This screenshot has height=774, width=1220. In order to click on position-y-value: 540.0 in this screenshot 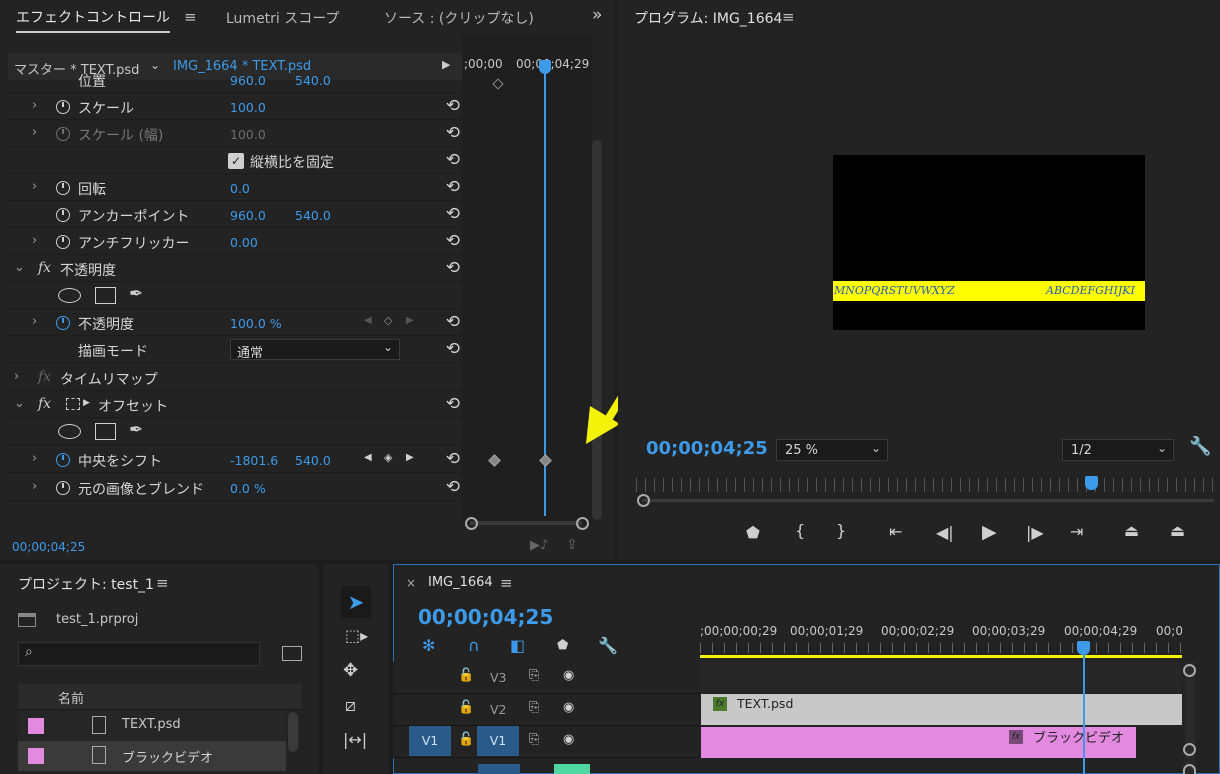, I will do `click(313, 80)`.